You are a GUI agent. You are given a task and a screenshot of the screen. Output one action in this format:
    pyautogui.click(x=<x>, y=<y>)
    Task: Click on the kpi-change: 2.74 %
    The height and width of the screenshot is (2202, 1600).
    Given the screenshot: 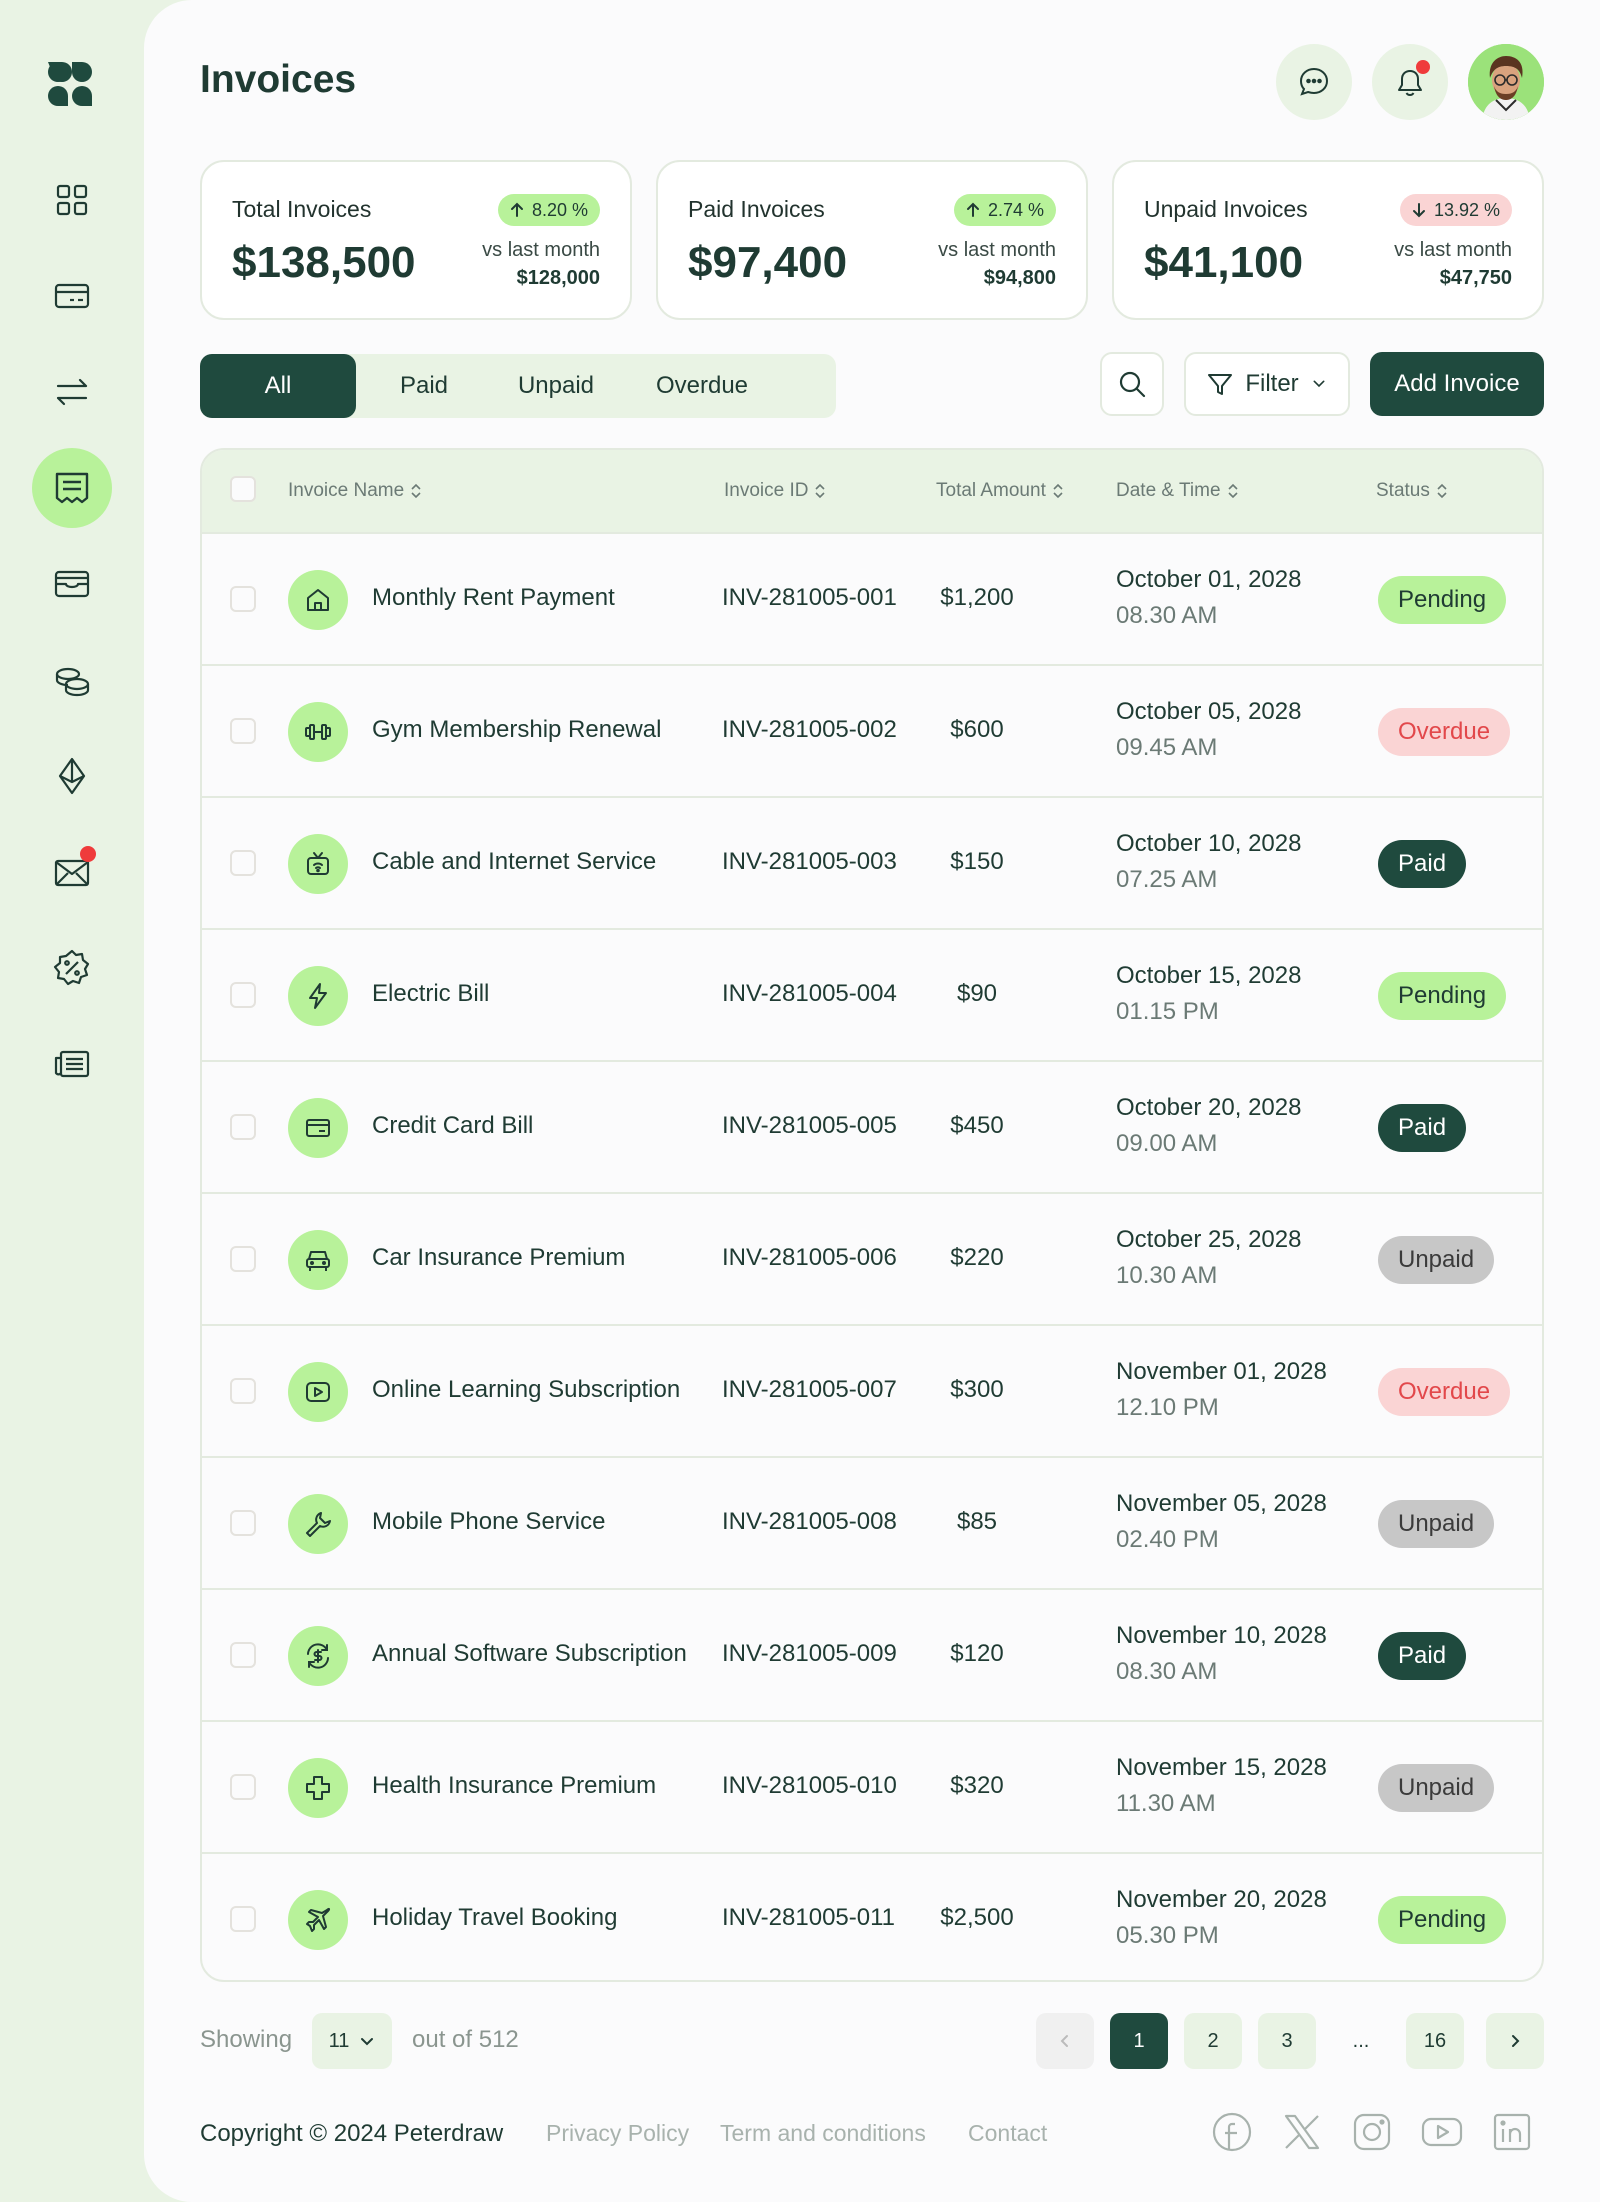 What is the action you would take?
    pyautogui.click(x=1015, y=209)
    